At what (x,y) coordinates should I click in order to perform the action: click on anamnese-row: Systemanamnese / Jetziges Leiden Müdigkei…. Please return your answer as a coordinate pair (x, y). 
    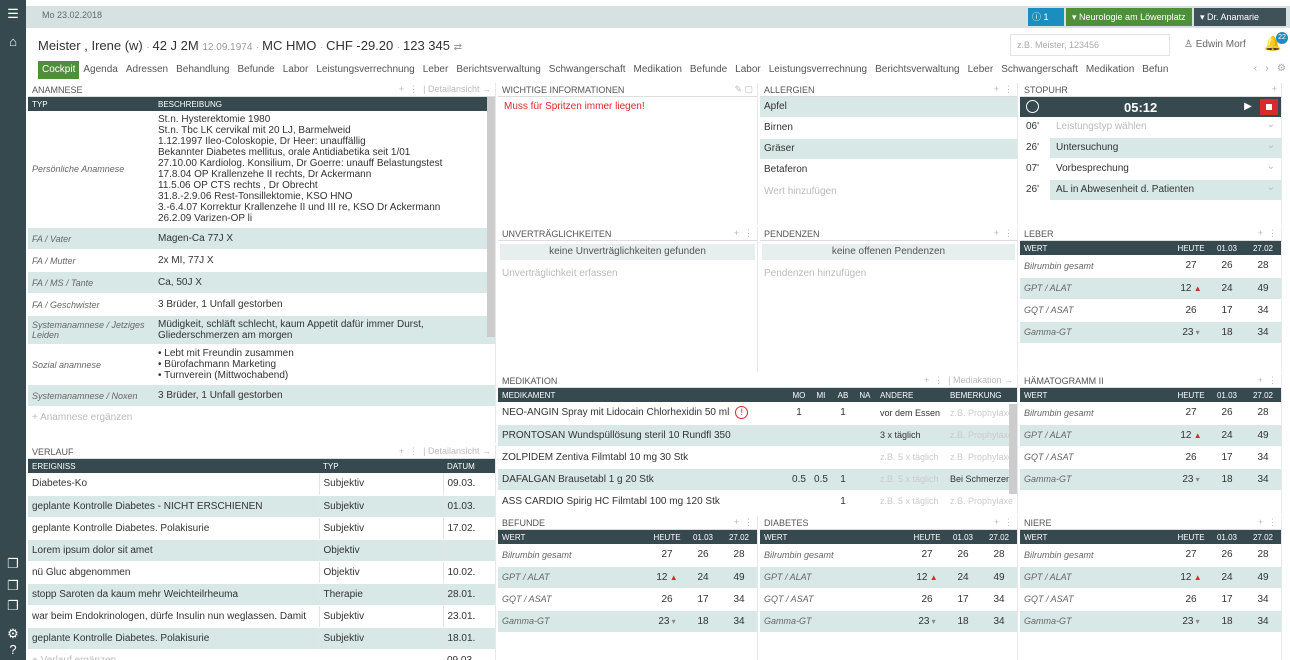
    Looking at the image, I should click on (261, 330).